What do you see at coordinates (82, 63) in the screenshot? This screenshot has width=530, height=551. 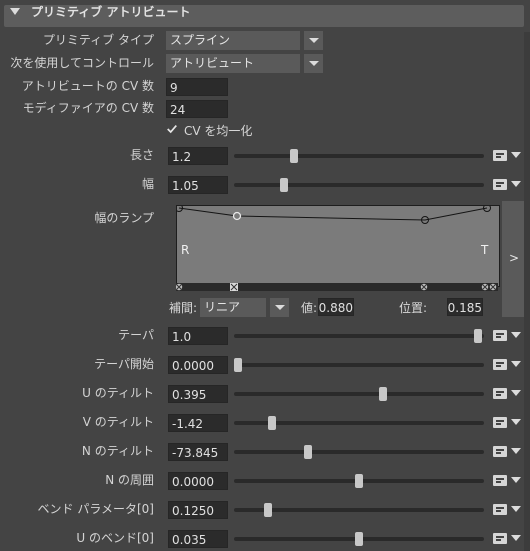 I see `control-label: 次を使用してコントロール` at bounding box center [82, 63].